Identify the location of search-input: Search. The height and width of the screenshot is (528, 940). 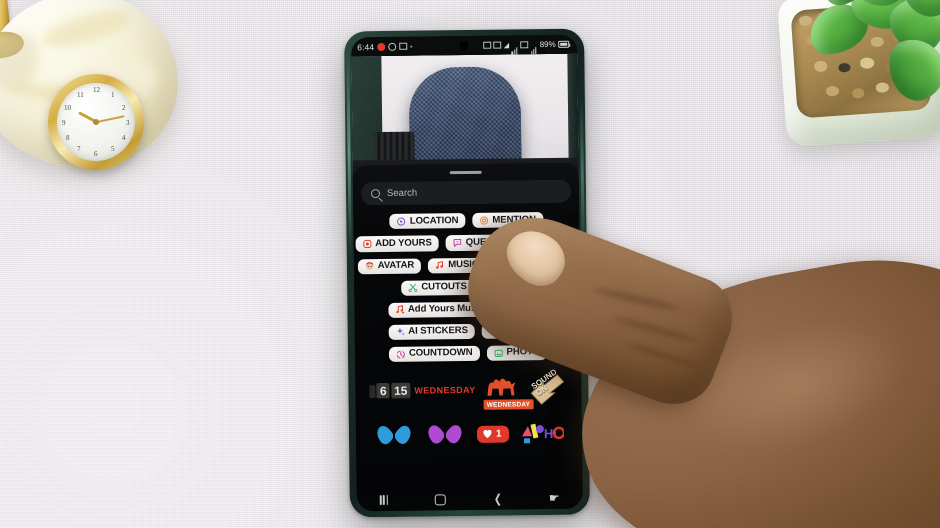
(466, 193).